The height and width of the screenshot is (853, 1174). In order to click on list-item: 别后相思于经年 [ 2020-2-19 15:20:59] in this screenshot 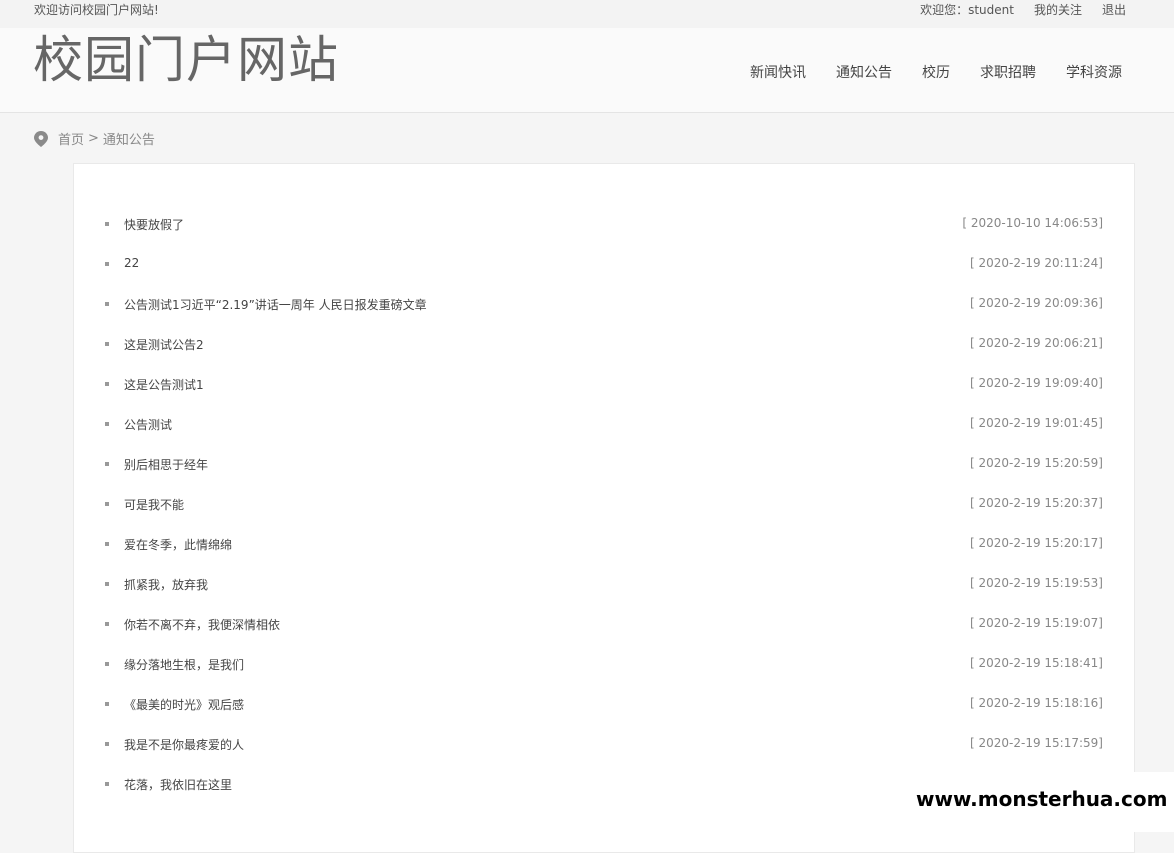, I will do `click(604, 464)`.